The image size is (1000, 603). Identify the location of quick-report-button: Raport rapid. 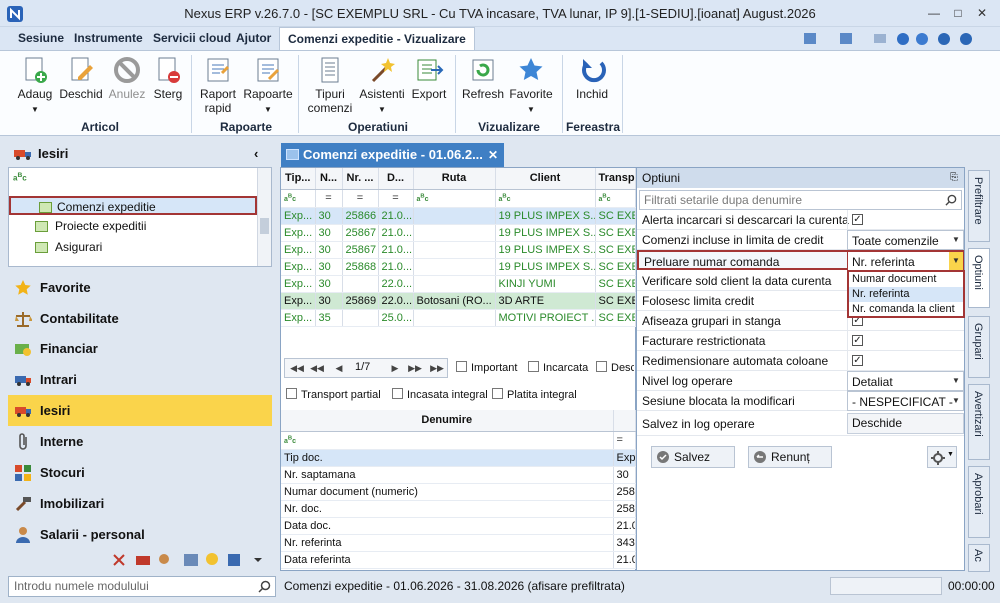
(218, 85).